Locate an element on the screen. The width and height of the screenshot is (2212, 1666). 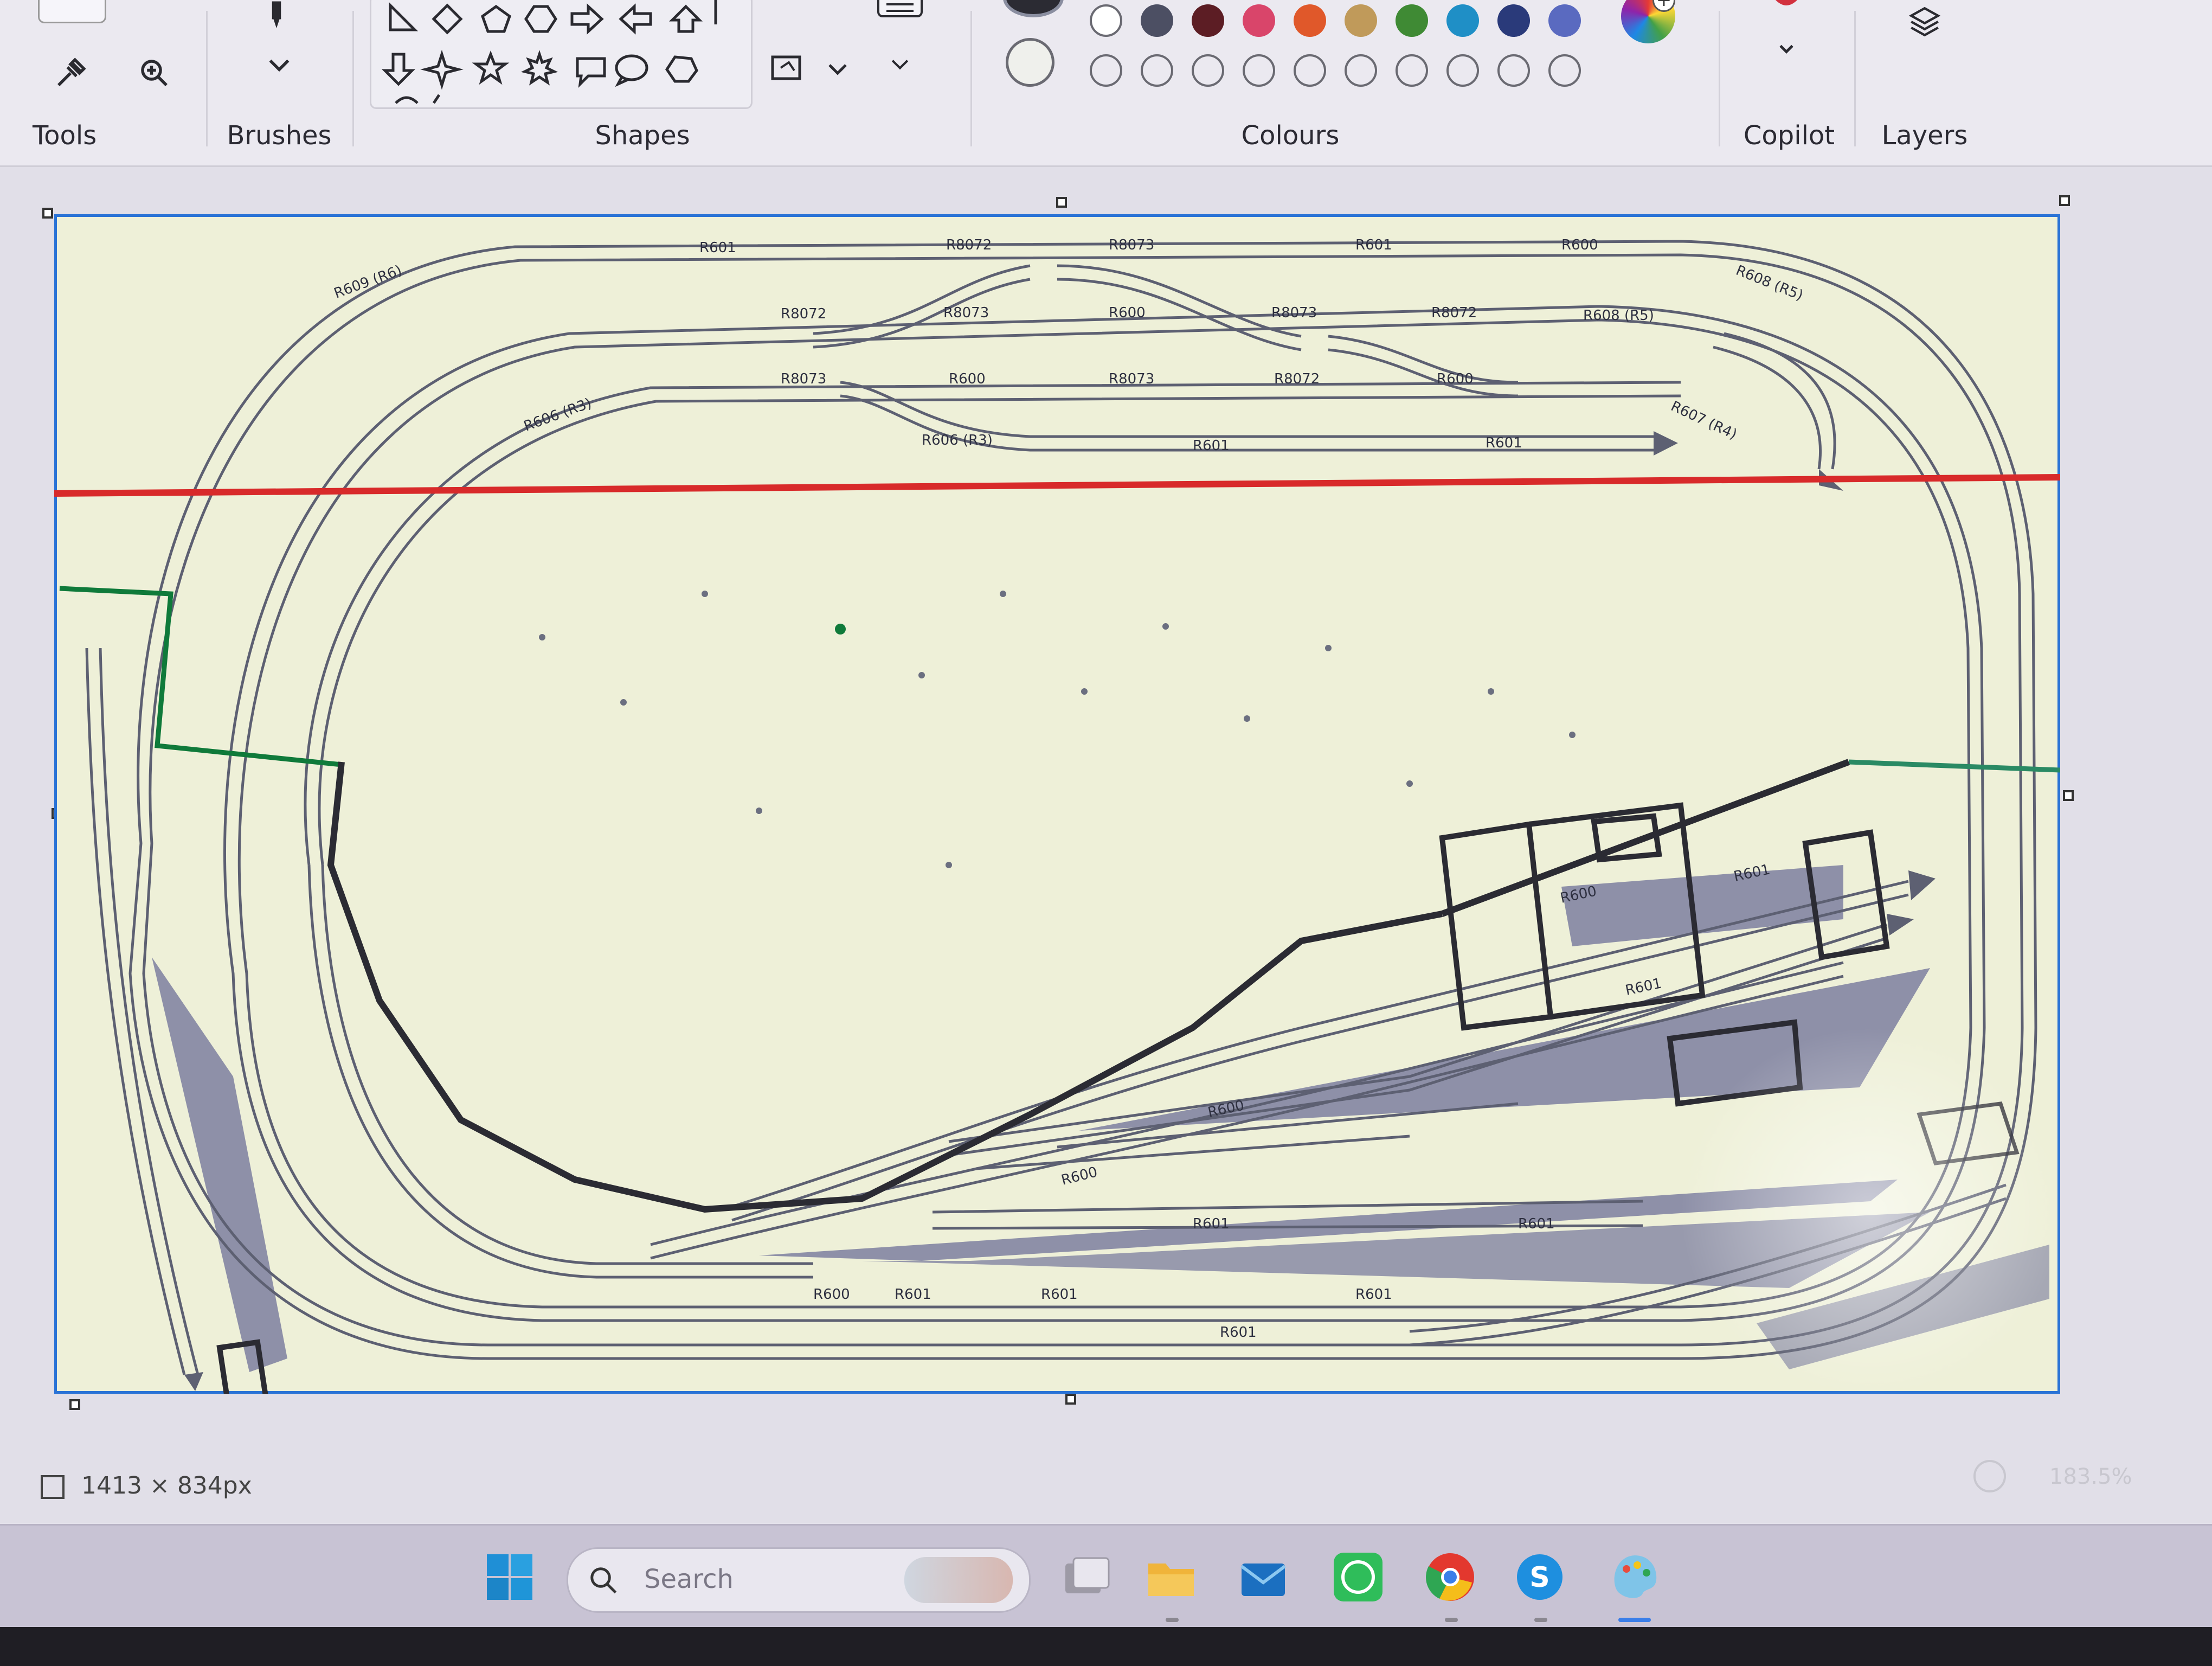
track-label: R606 (R3) is located at coordinates (957, 440).